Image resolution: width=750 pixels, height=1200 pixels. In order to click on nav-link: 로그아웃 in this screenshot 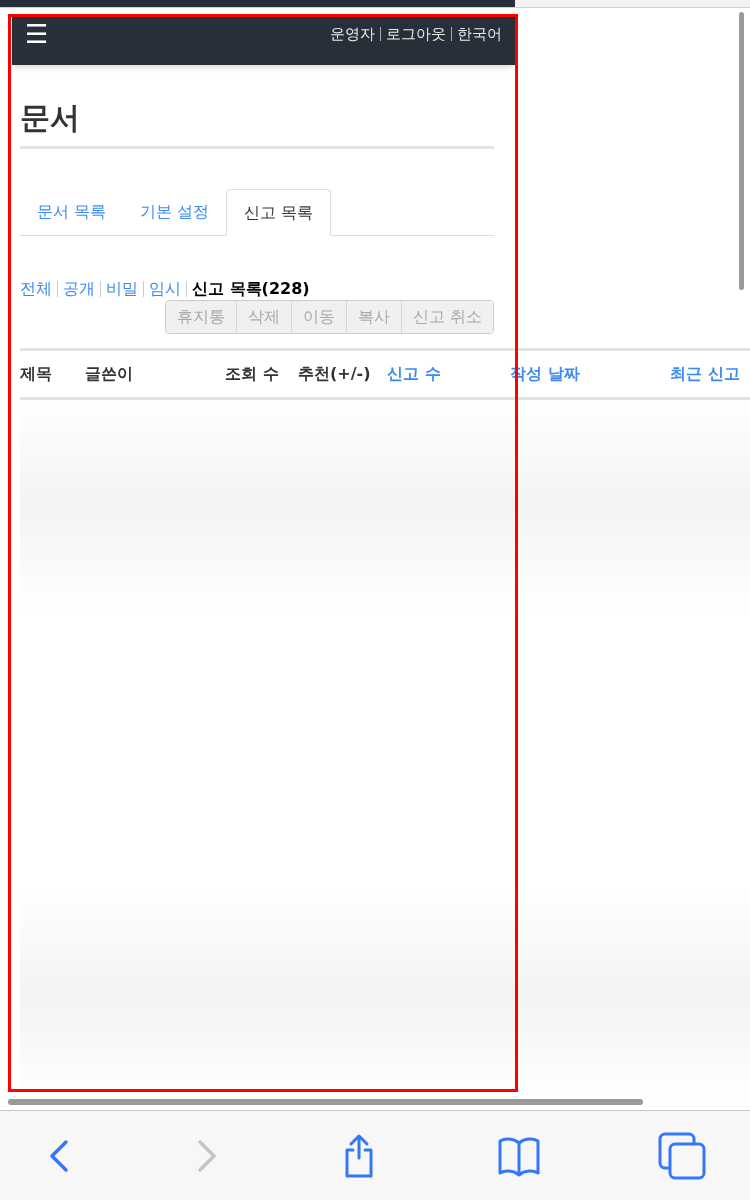, I will do `click(416, 34)`.